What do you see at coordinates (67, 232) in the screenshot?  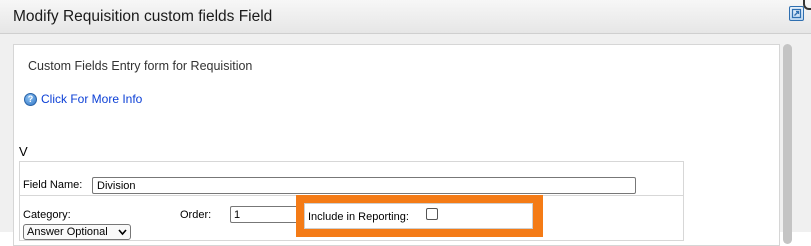 I see `category-select-value: Answer Optional` at bounding box center [67, 232].